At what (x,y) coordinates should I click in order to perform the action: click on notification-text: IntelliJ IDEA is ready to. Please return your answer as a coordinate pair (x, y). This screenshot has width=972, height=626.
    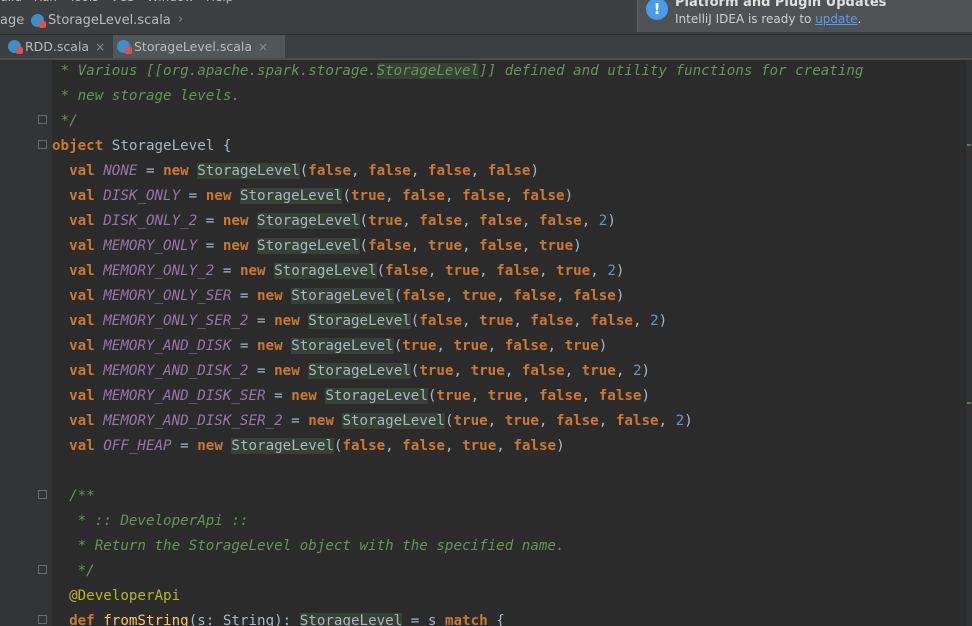
    Looking at the image, I should click on (745, 19).